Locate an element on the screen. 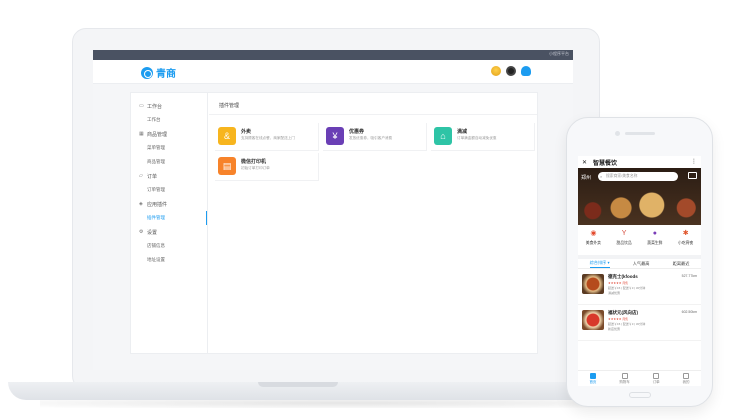  sidebar-group-label: 商品管理 is located at coordinates (157, 134).